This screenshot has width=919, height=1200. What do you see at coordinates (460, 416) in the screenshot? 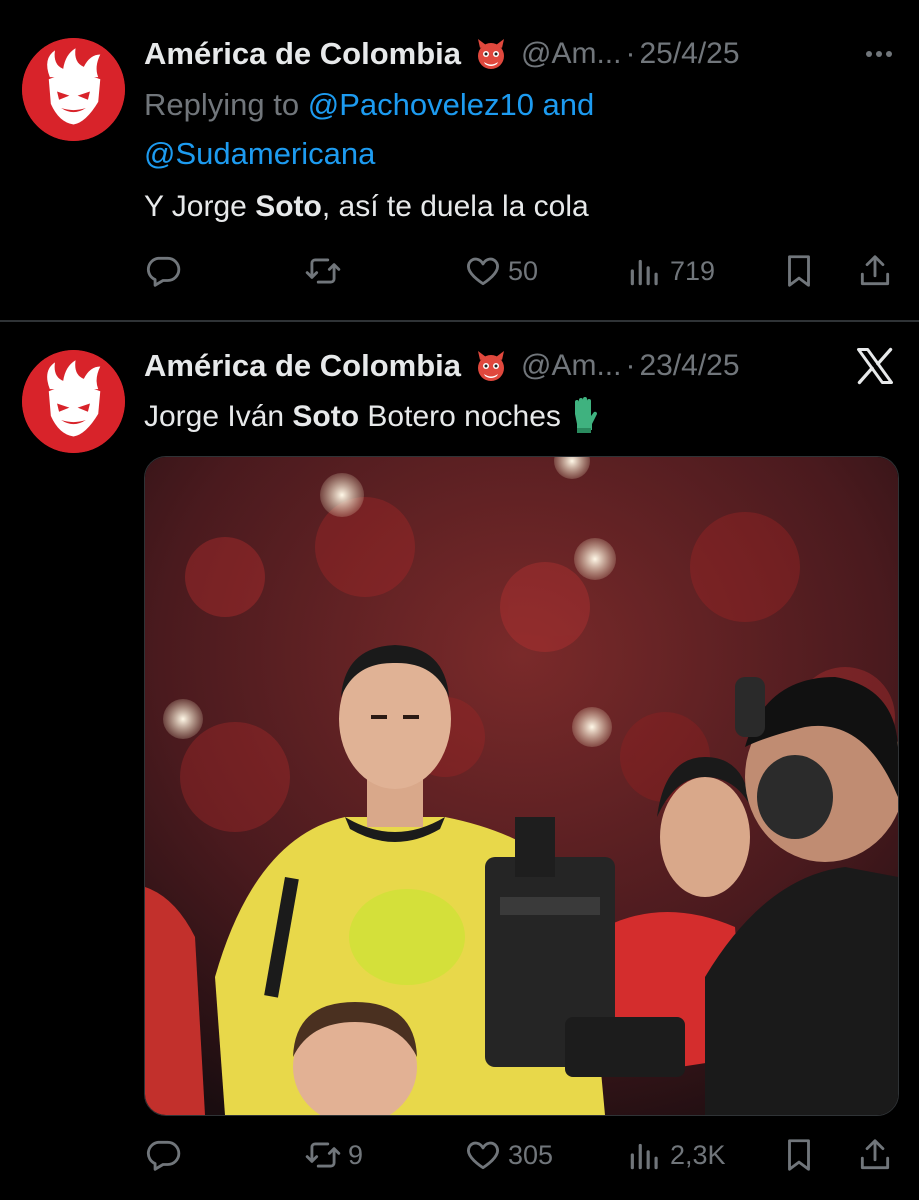
I see `tweet-text-part: Botero noches` at bounding box center [460, 416].